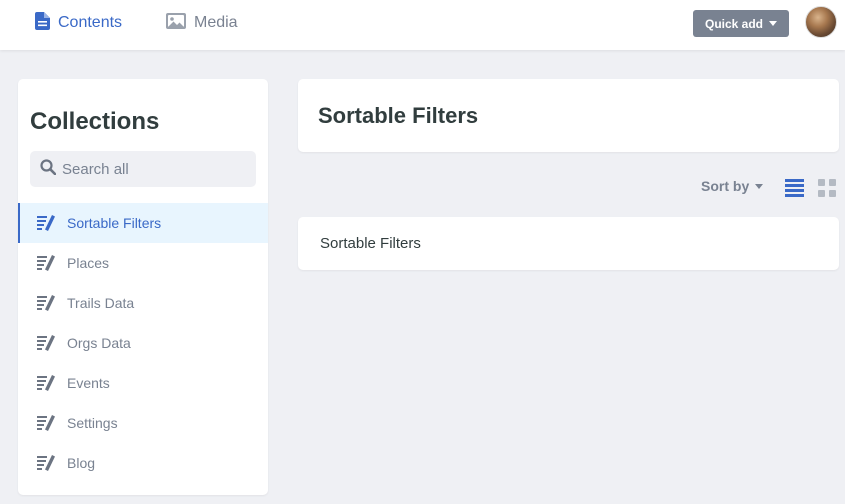 The width and height of the screenshot is (845, 504). I want to click on grid-view-icon, so click(827, 190).